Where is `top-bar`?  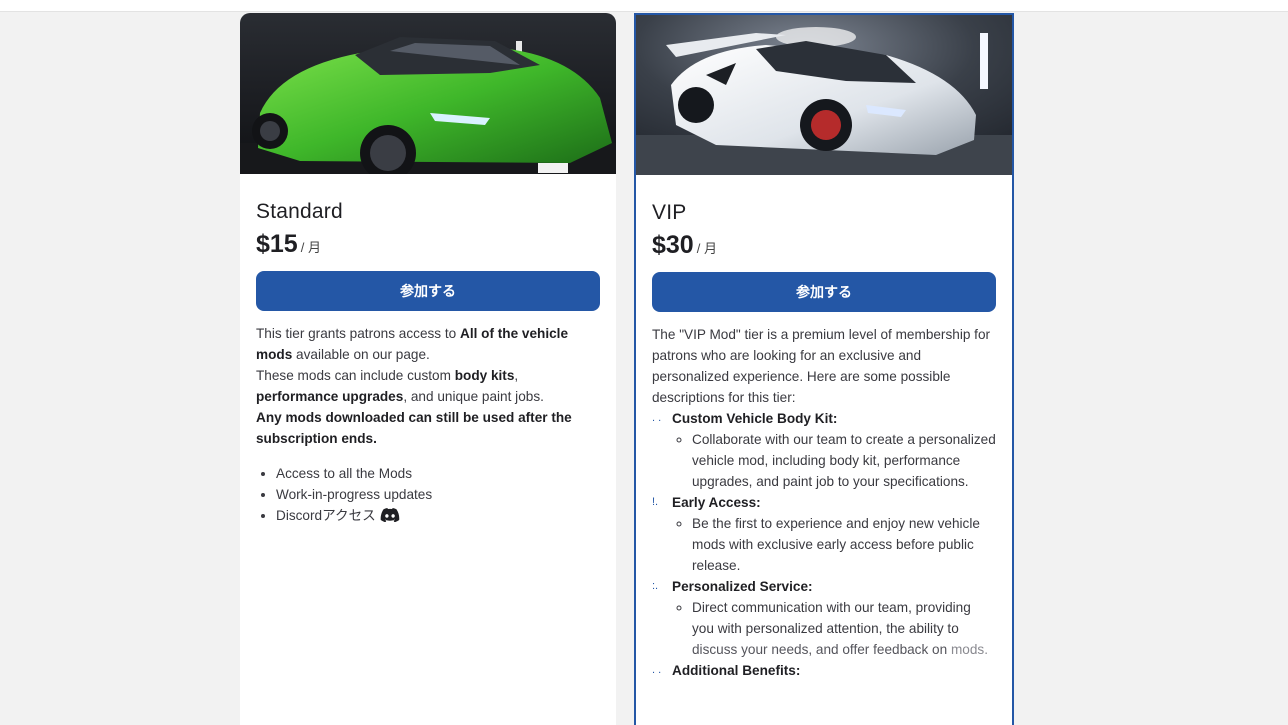
top-bar is located at coordinates (644, 6).